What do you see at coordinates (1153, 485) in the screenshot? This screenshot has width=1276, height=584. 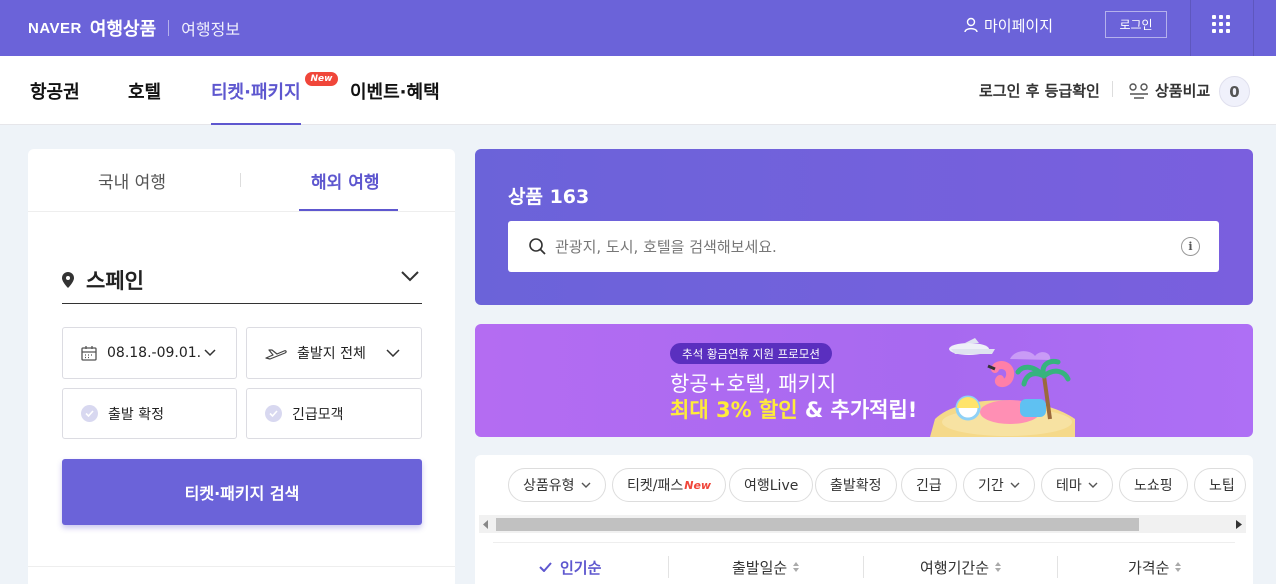 I see `filter-chip-no-shopping: 노쇼핑` at bounding box center [1153, 485].